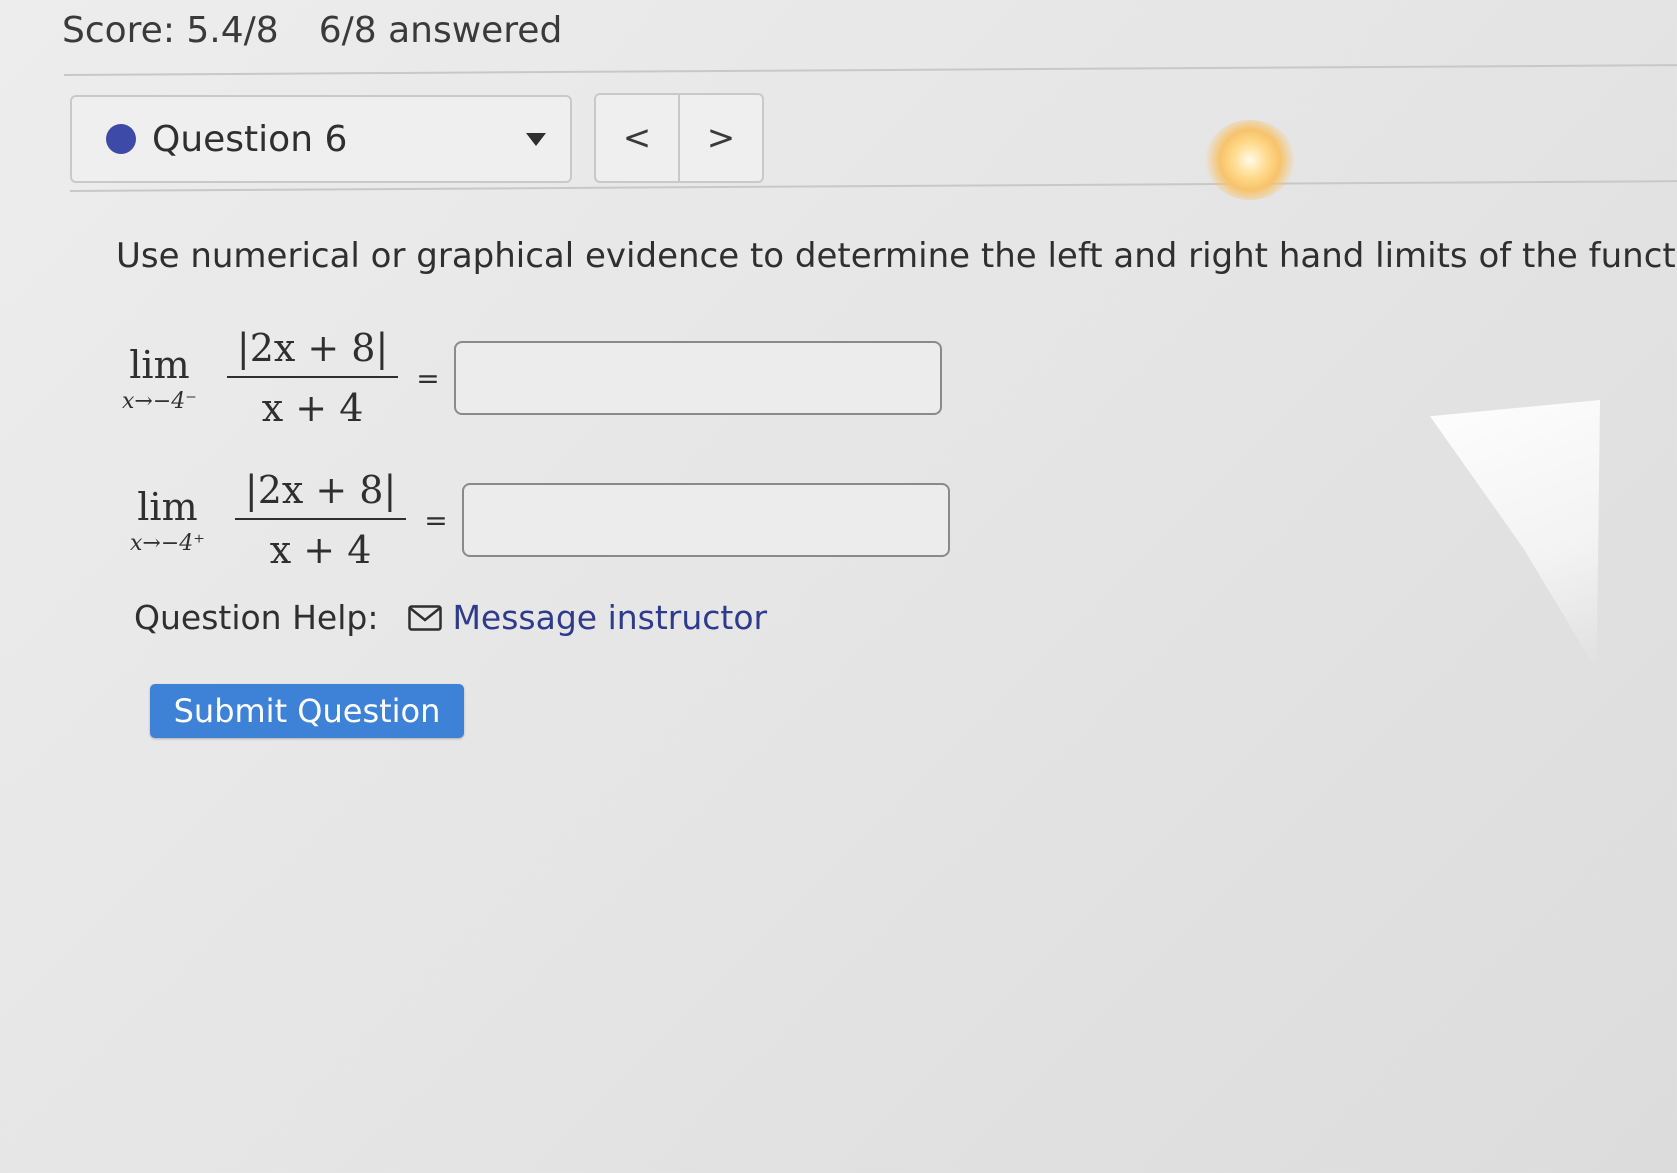 This screenshot has width=1677, height=1173. I want to click on limit-right: lim x→−4⁺ |2x + 8| x + 4 =, so click(540, 520).